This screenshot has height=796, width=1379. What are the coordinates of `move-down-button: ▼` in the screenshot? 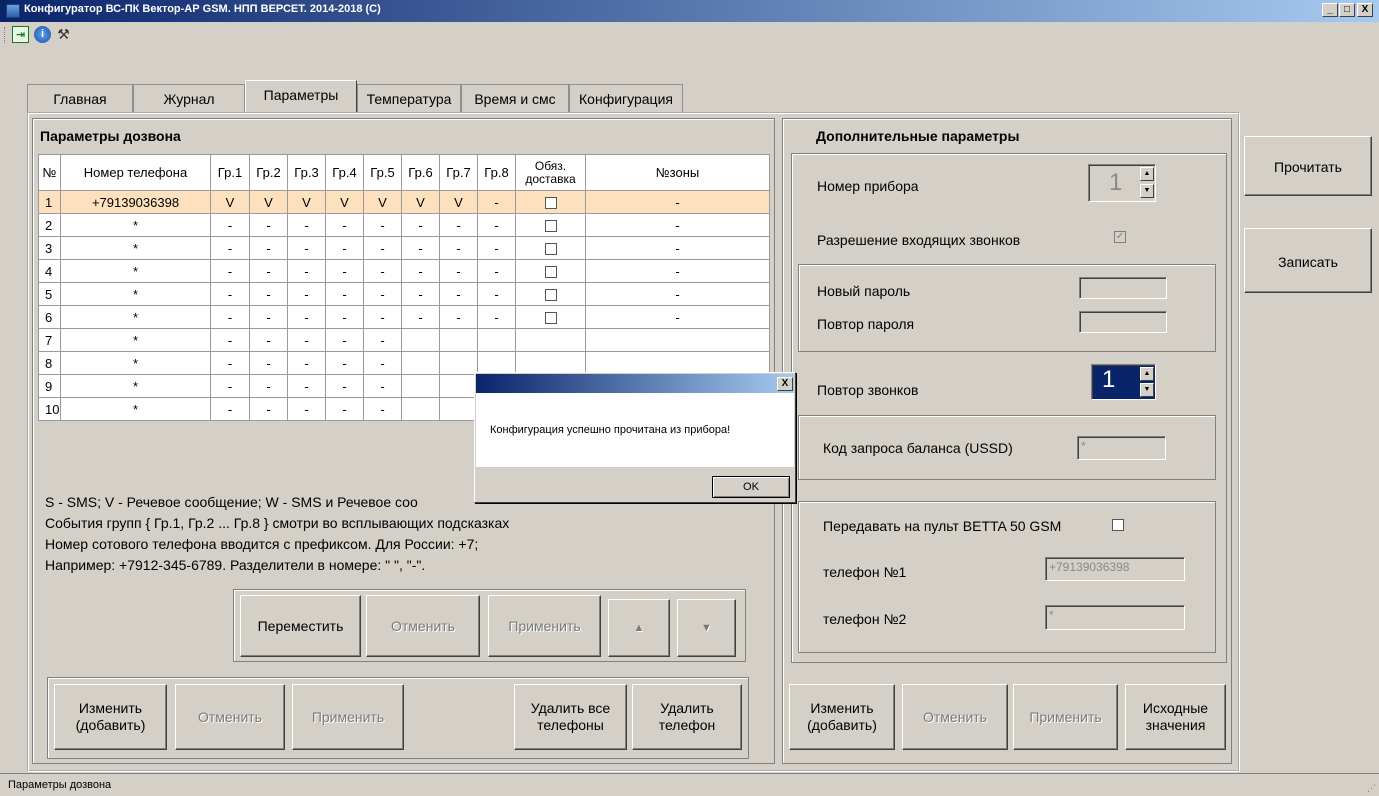 It's located at (706, 628).